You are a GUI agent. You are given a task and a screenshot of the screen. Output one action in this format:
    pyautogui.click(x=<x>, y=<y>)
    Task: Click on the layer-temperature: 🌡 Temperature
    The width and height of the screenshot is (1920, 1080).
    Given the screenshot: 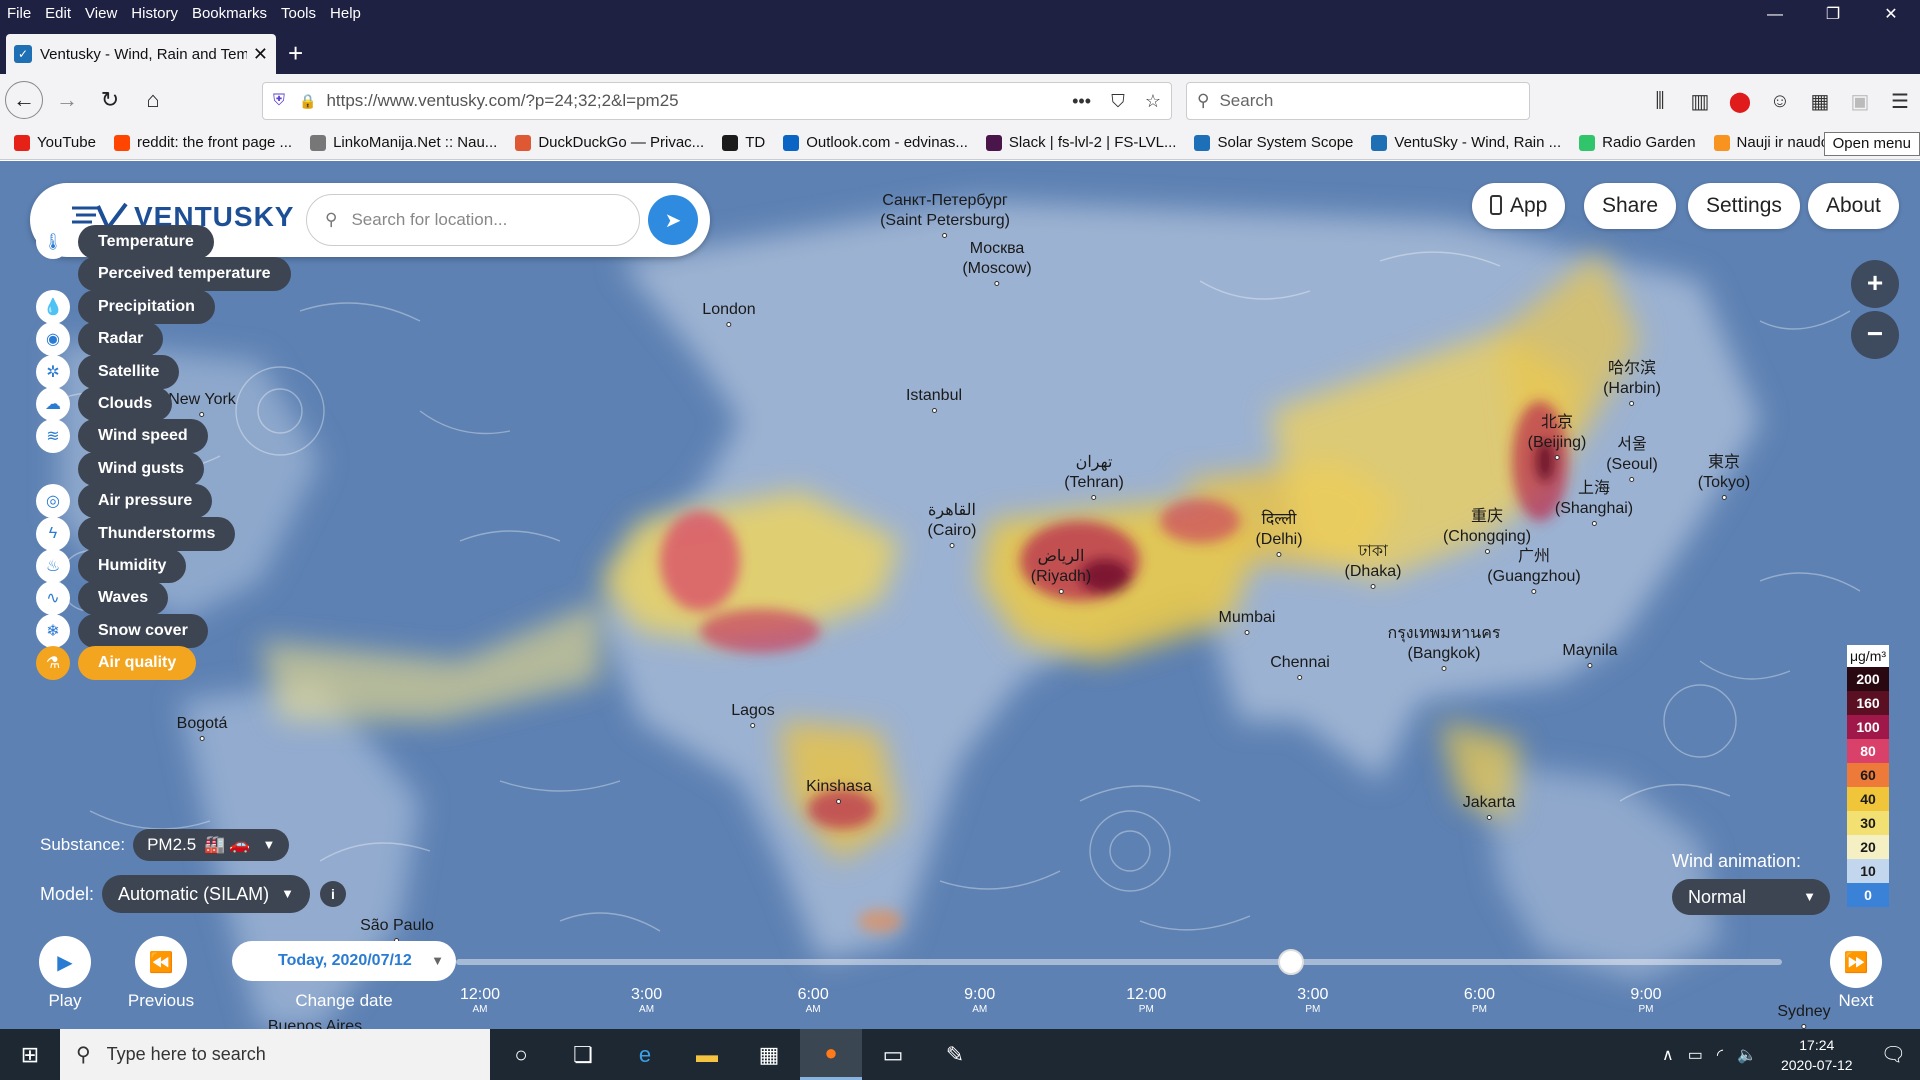 What is the action you would take?
    pyautogui.click(x=125, y=242)
    